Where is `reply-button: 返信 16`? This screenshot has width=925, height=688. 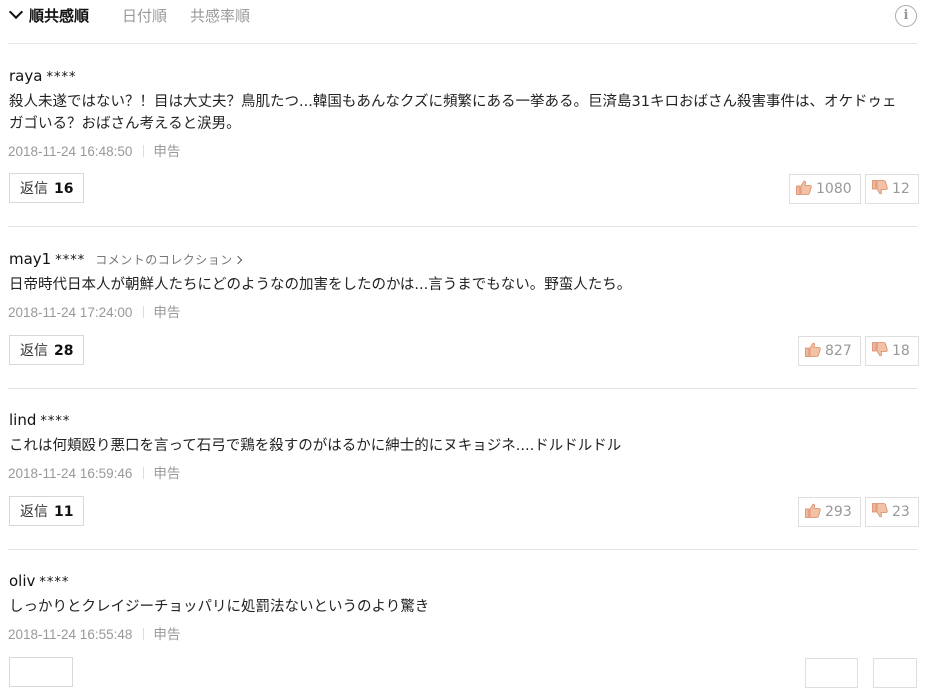
reply-button: 返信 16 is located at coordinates (47, 188).